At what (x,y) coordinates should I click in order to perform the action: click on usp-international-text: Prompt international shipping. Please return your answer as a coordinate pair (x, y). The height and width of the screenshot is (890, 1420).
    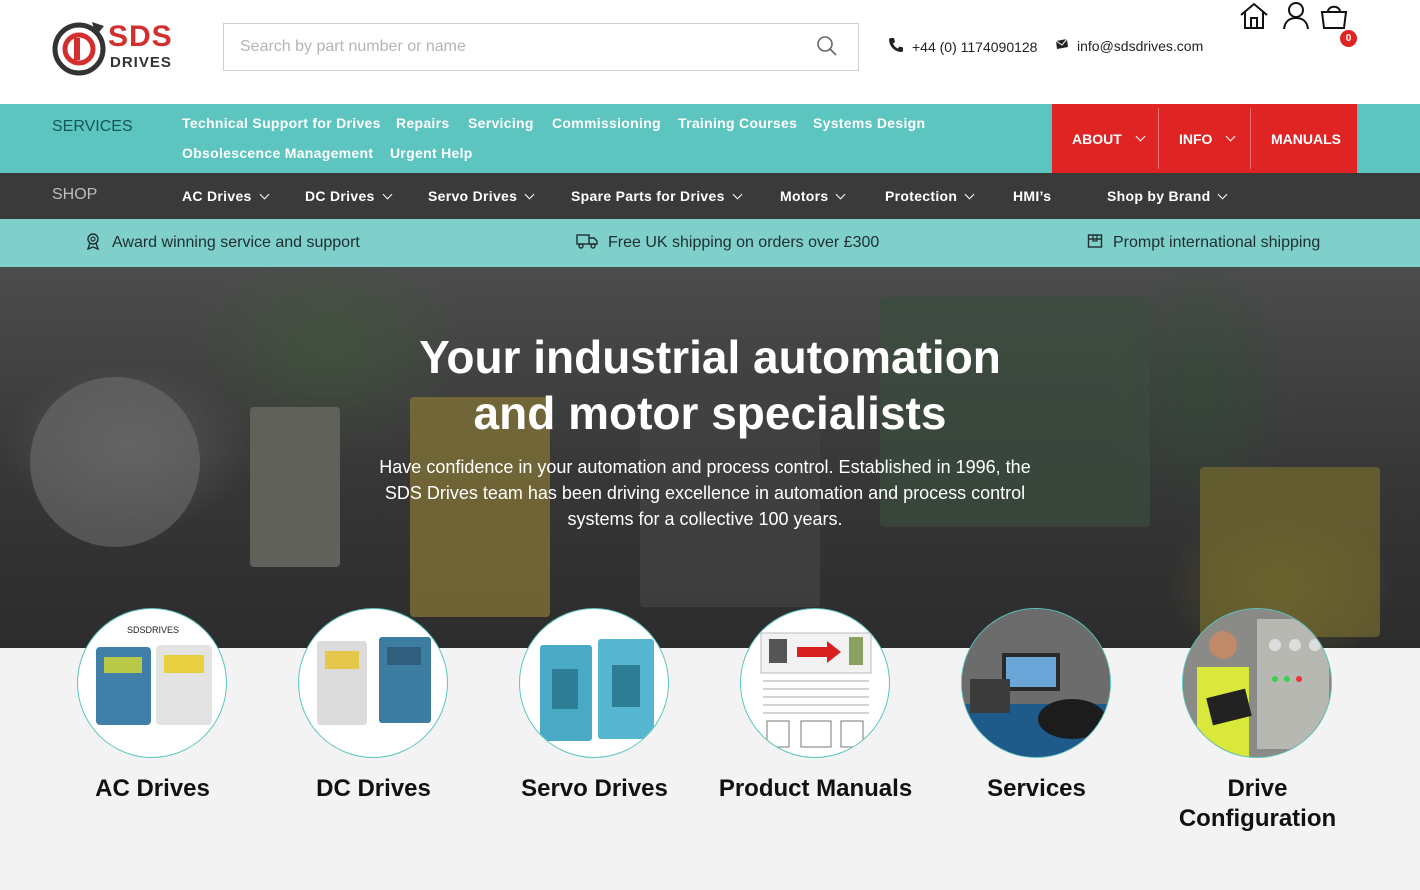
    Looking at the image, I should click on (1217, 242).